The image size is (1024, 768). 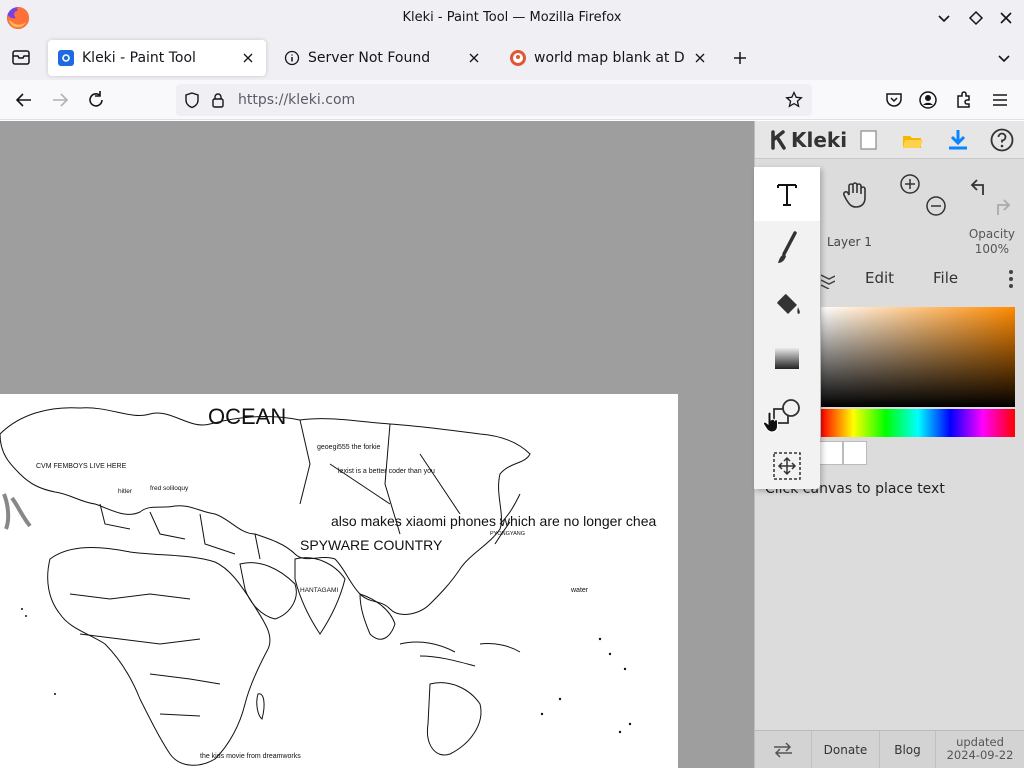 I want to click on kleki-favicon-icon, so click(x=66, y=58).